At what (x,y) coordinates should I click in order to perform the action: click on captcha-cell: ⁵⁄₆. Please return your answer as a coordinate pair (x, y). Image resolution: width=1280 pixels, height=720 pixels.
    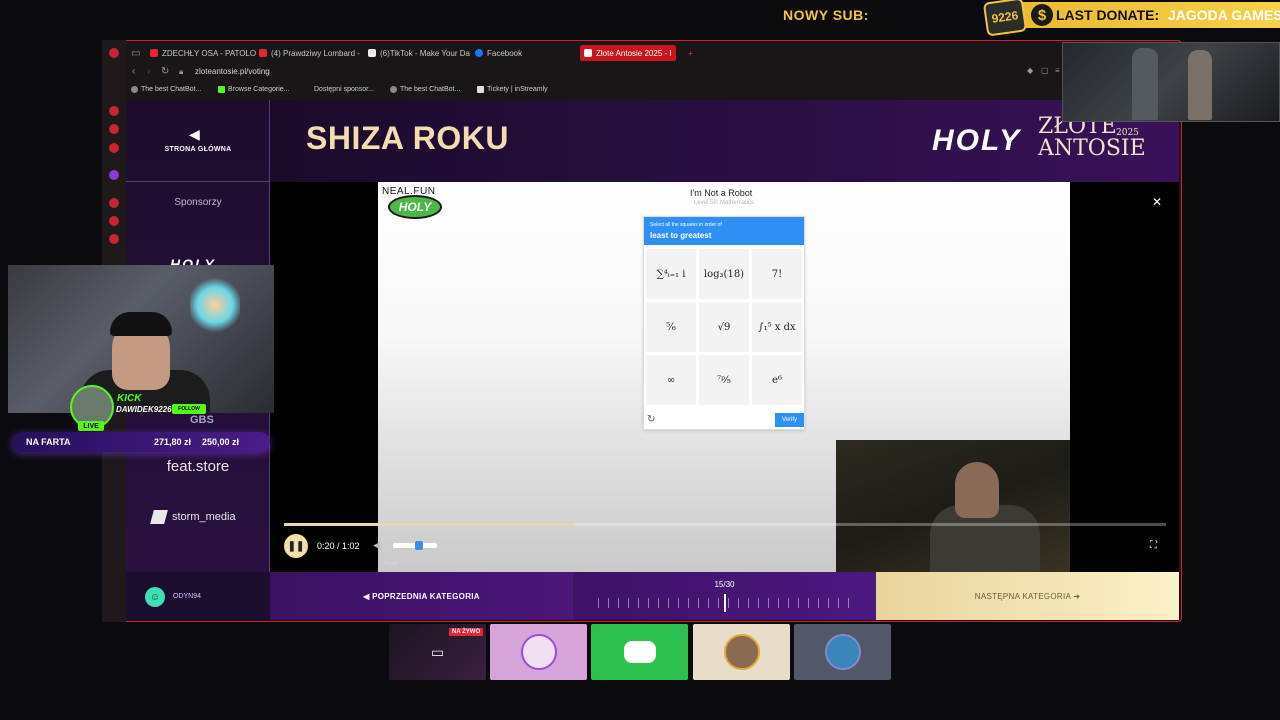
    Looking at the image, I should click on (671, 327).